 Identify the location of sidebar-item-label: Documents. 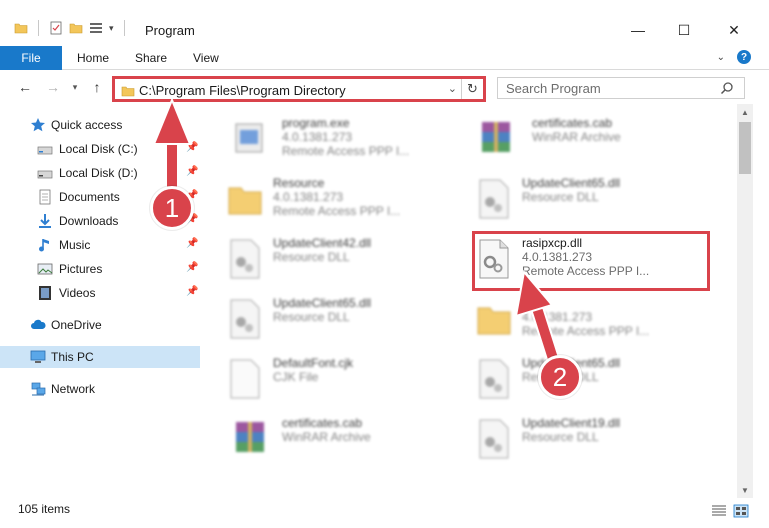
(89, 197).